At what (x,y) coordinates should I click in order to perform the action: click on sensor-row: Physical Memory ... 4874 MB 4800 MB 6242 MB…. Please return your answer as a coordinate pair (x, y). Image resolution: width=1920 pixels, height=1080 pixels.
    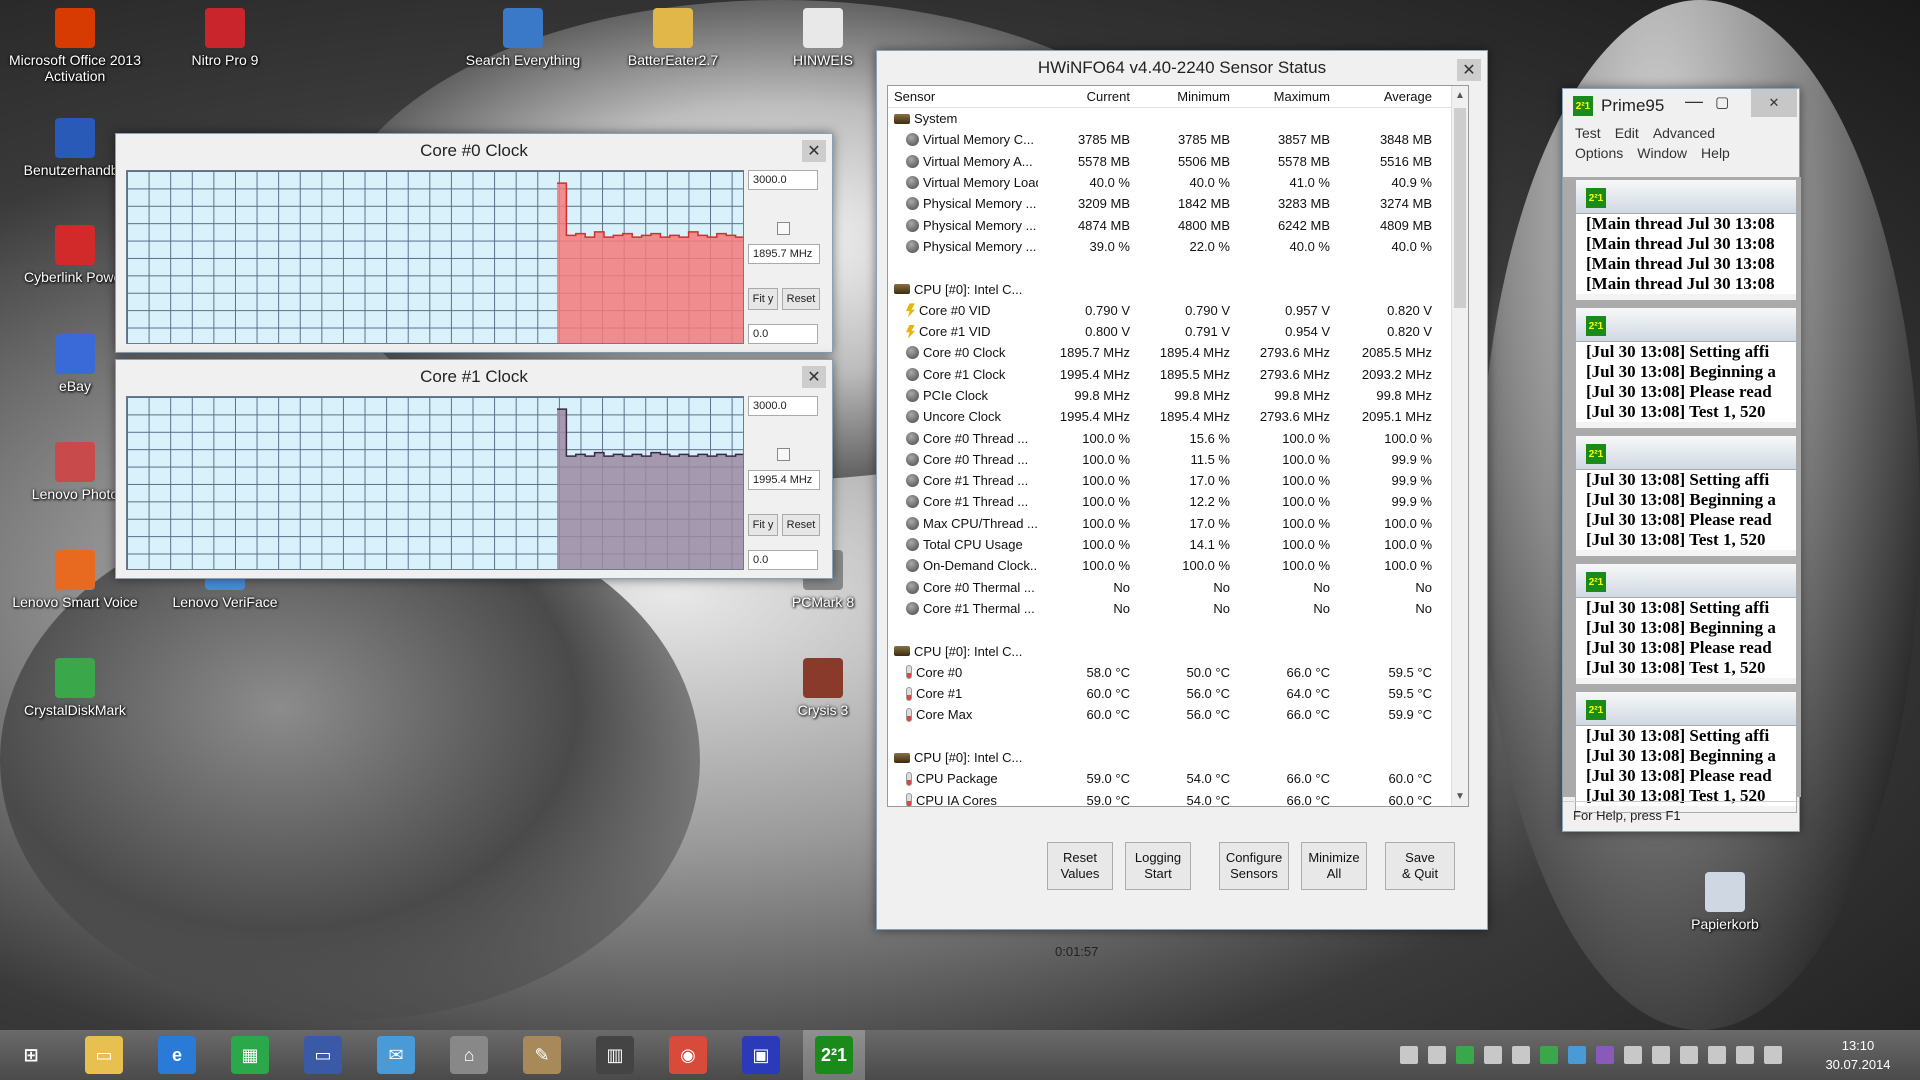
    Looking at the image, I should click on (1178, 224).